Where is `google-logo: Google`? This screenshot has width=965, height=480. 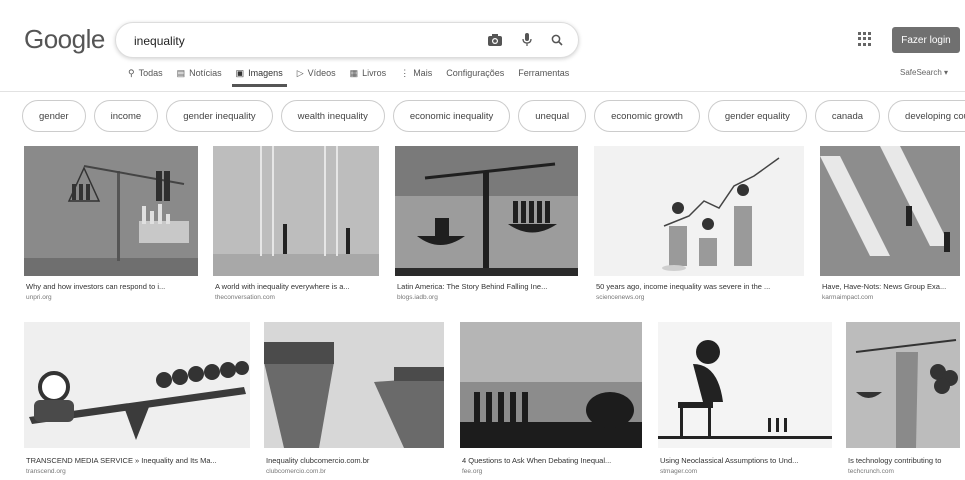 google-logo: Google is located at coordinates (64, 39).